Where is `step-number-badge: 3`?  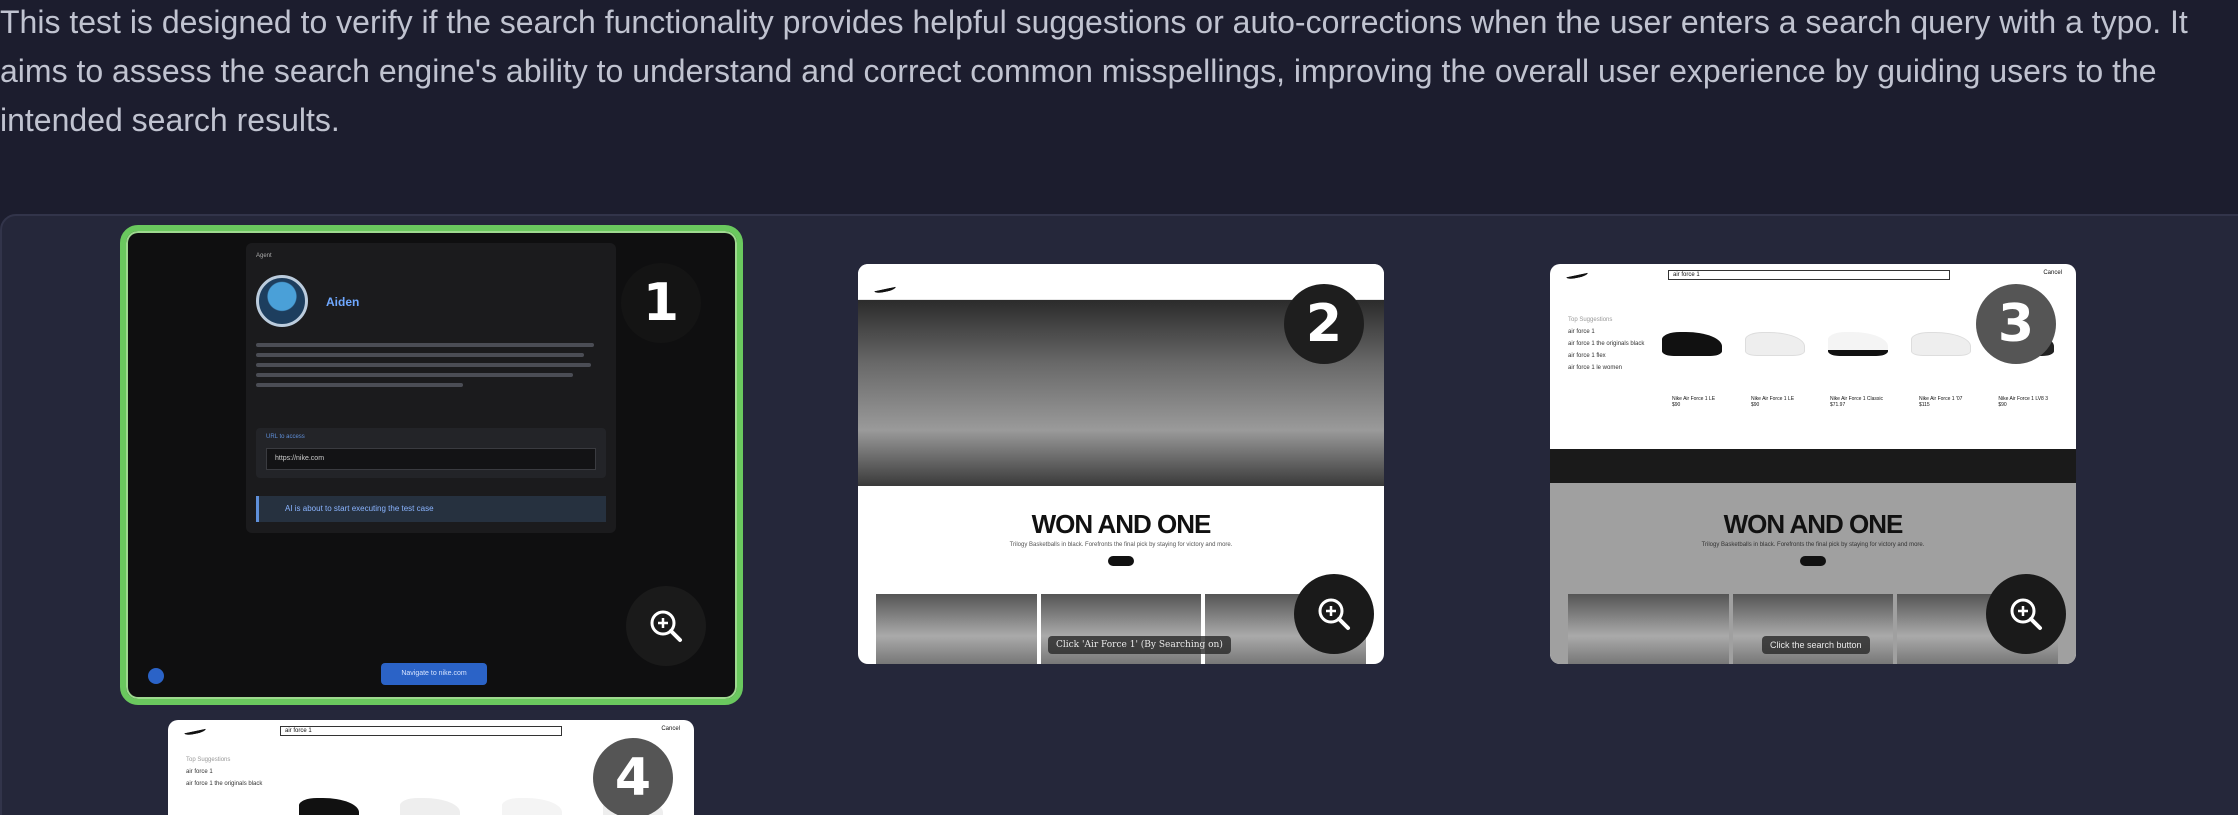 step-number-badge: 3 is located at coordinates (2016, 324).